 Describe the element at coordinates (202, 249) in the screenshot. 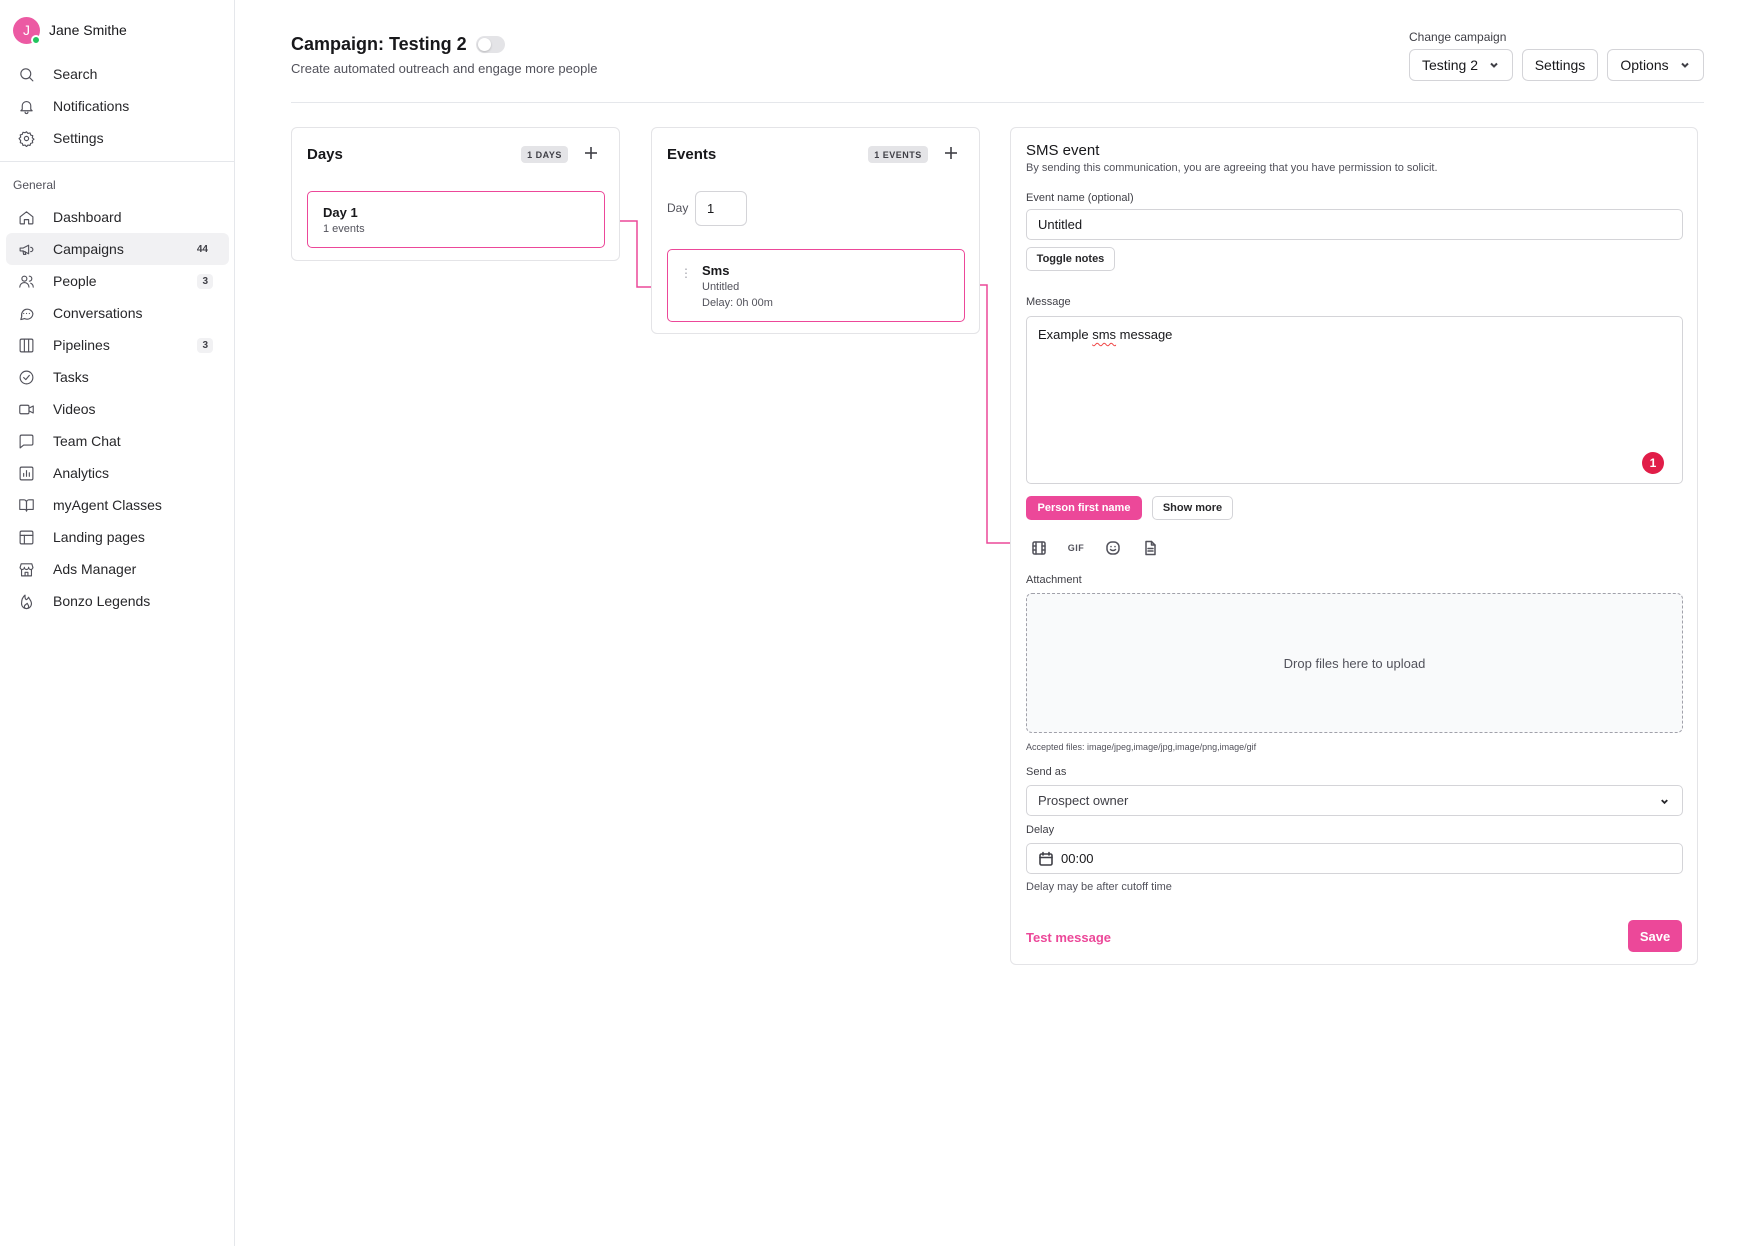

I see `sidebar-item-count: 44` at that location.